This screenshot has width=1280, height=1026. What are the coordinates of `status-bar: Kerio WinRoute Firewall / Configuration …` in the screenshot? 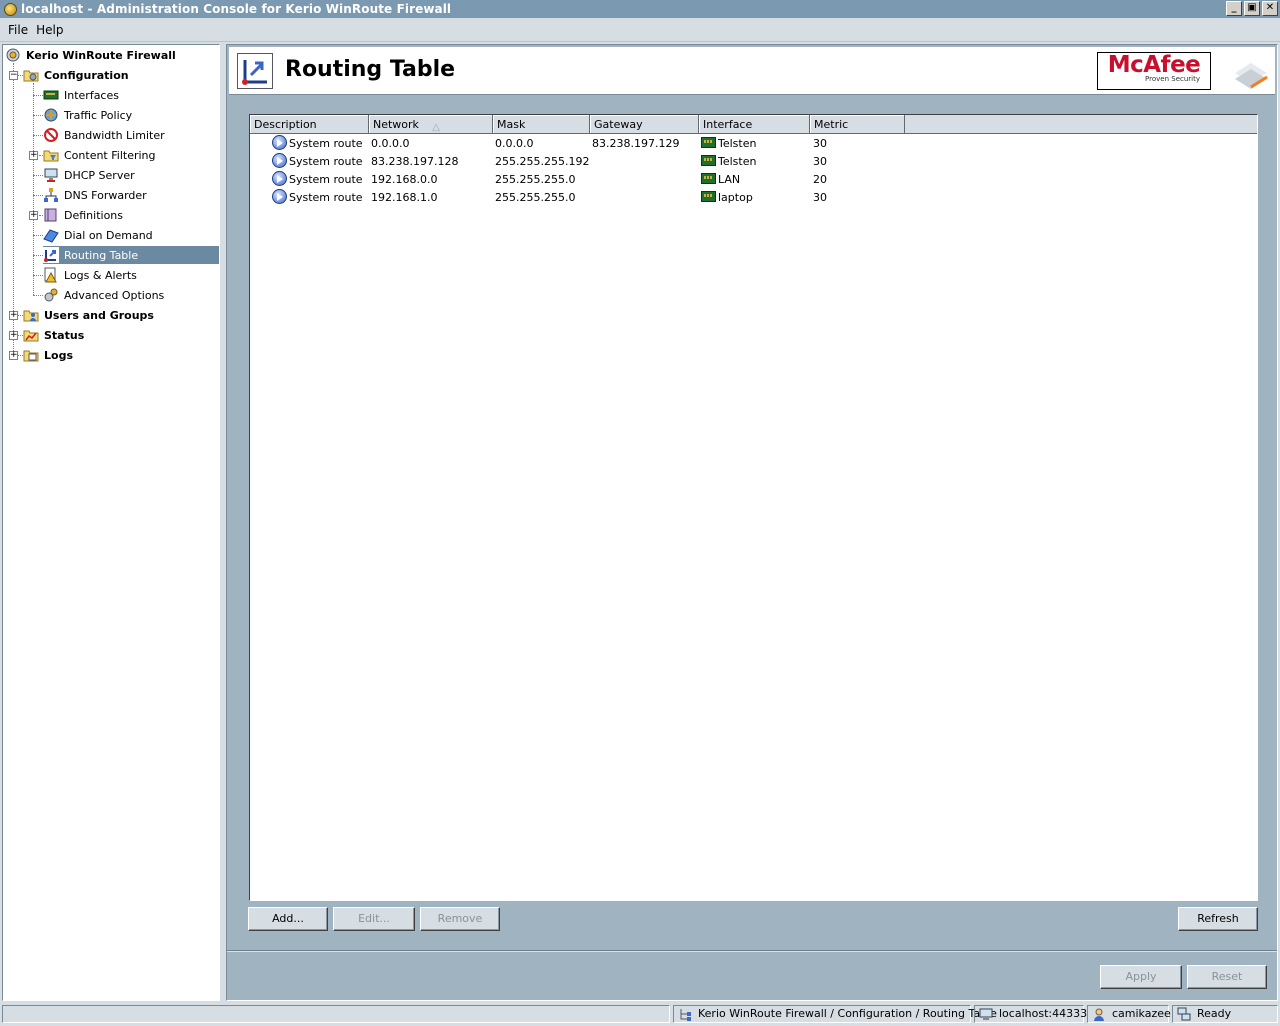 It's located at (640, 1013).